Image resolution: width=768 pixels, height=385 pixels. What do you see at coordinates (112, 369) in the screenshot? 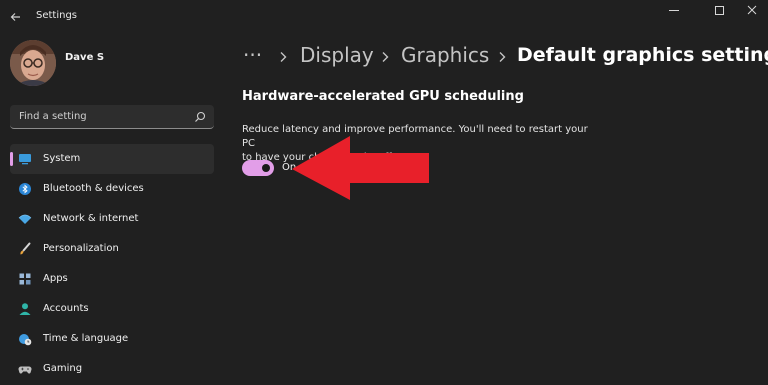
I see `sidebar-item-gaming: Gaming` at bounding box center [112, 369].